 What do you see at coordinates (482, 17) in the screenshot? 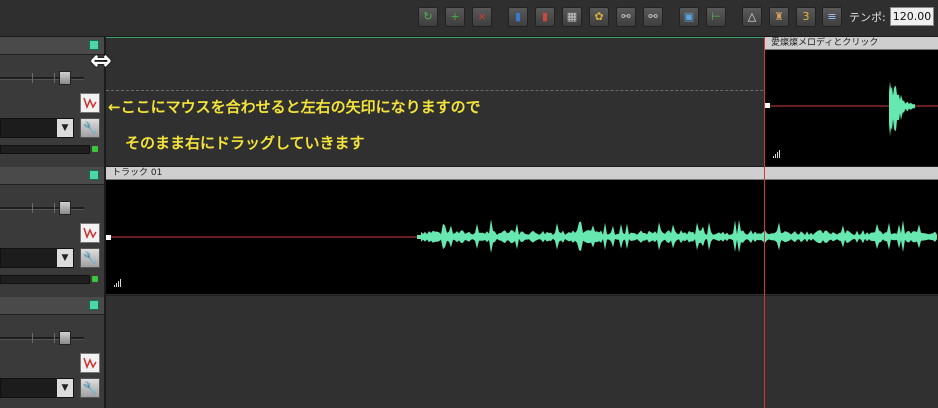
I see `delete-track-icon: ×` at bounding box center [482, 17].